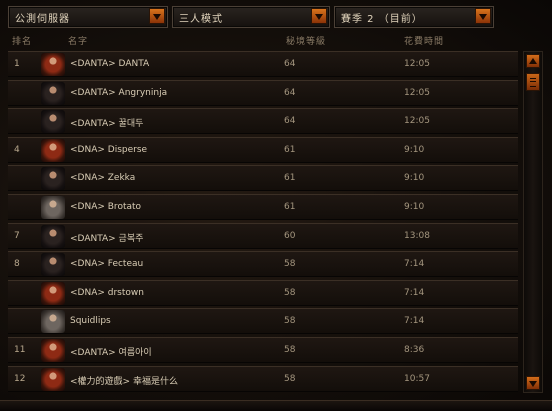 The width and height of the screenshot is (552, 411). I want to click on row-time: 10:57, so click(417, 378).